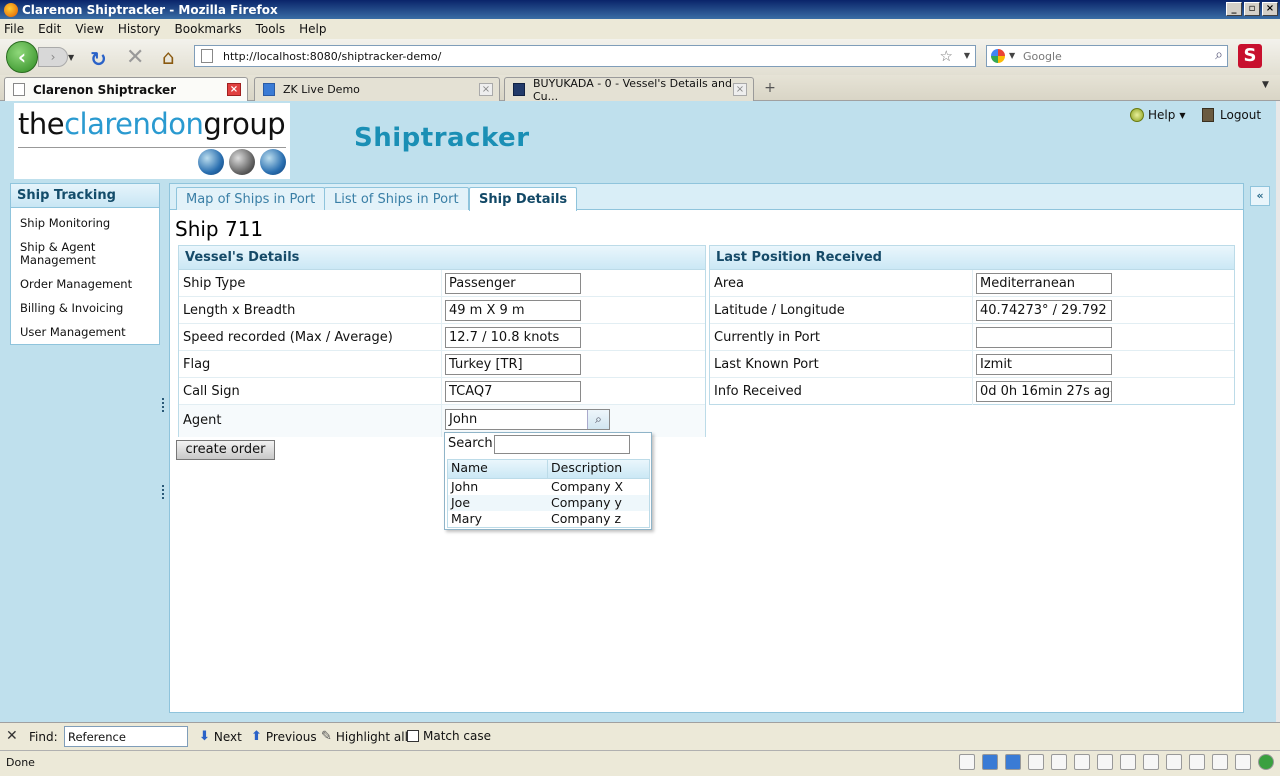 The image size is (1280, 776). What do you see at coordinates (1231, 115) in the screenshot?
I see `logout-button: Logout` at bounding box center [1231, 115].